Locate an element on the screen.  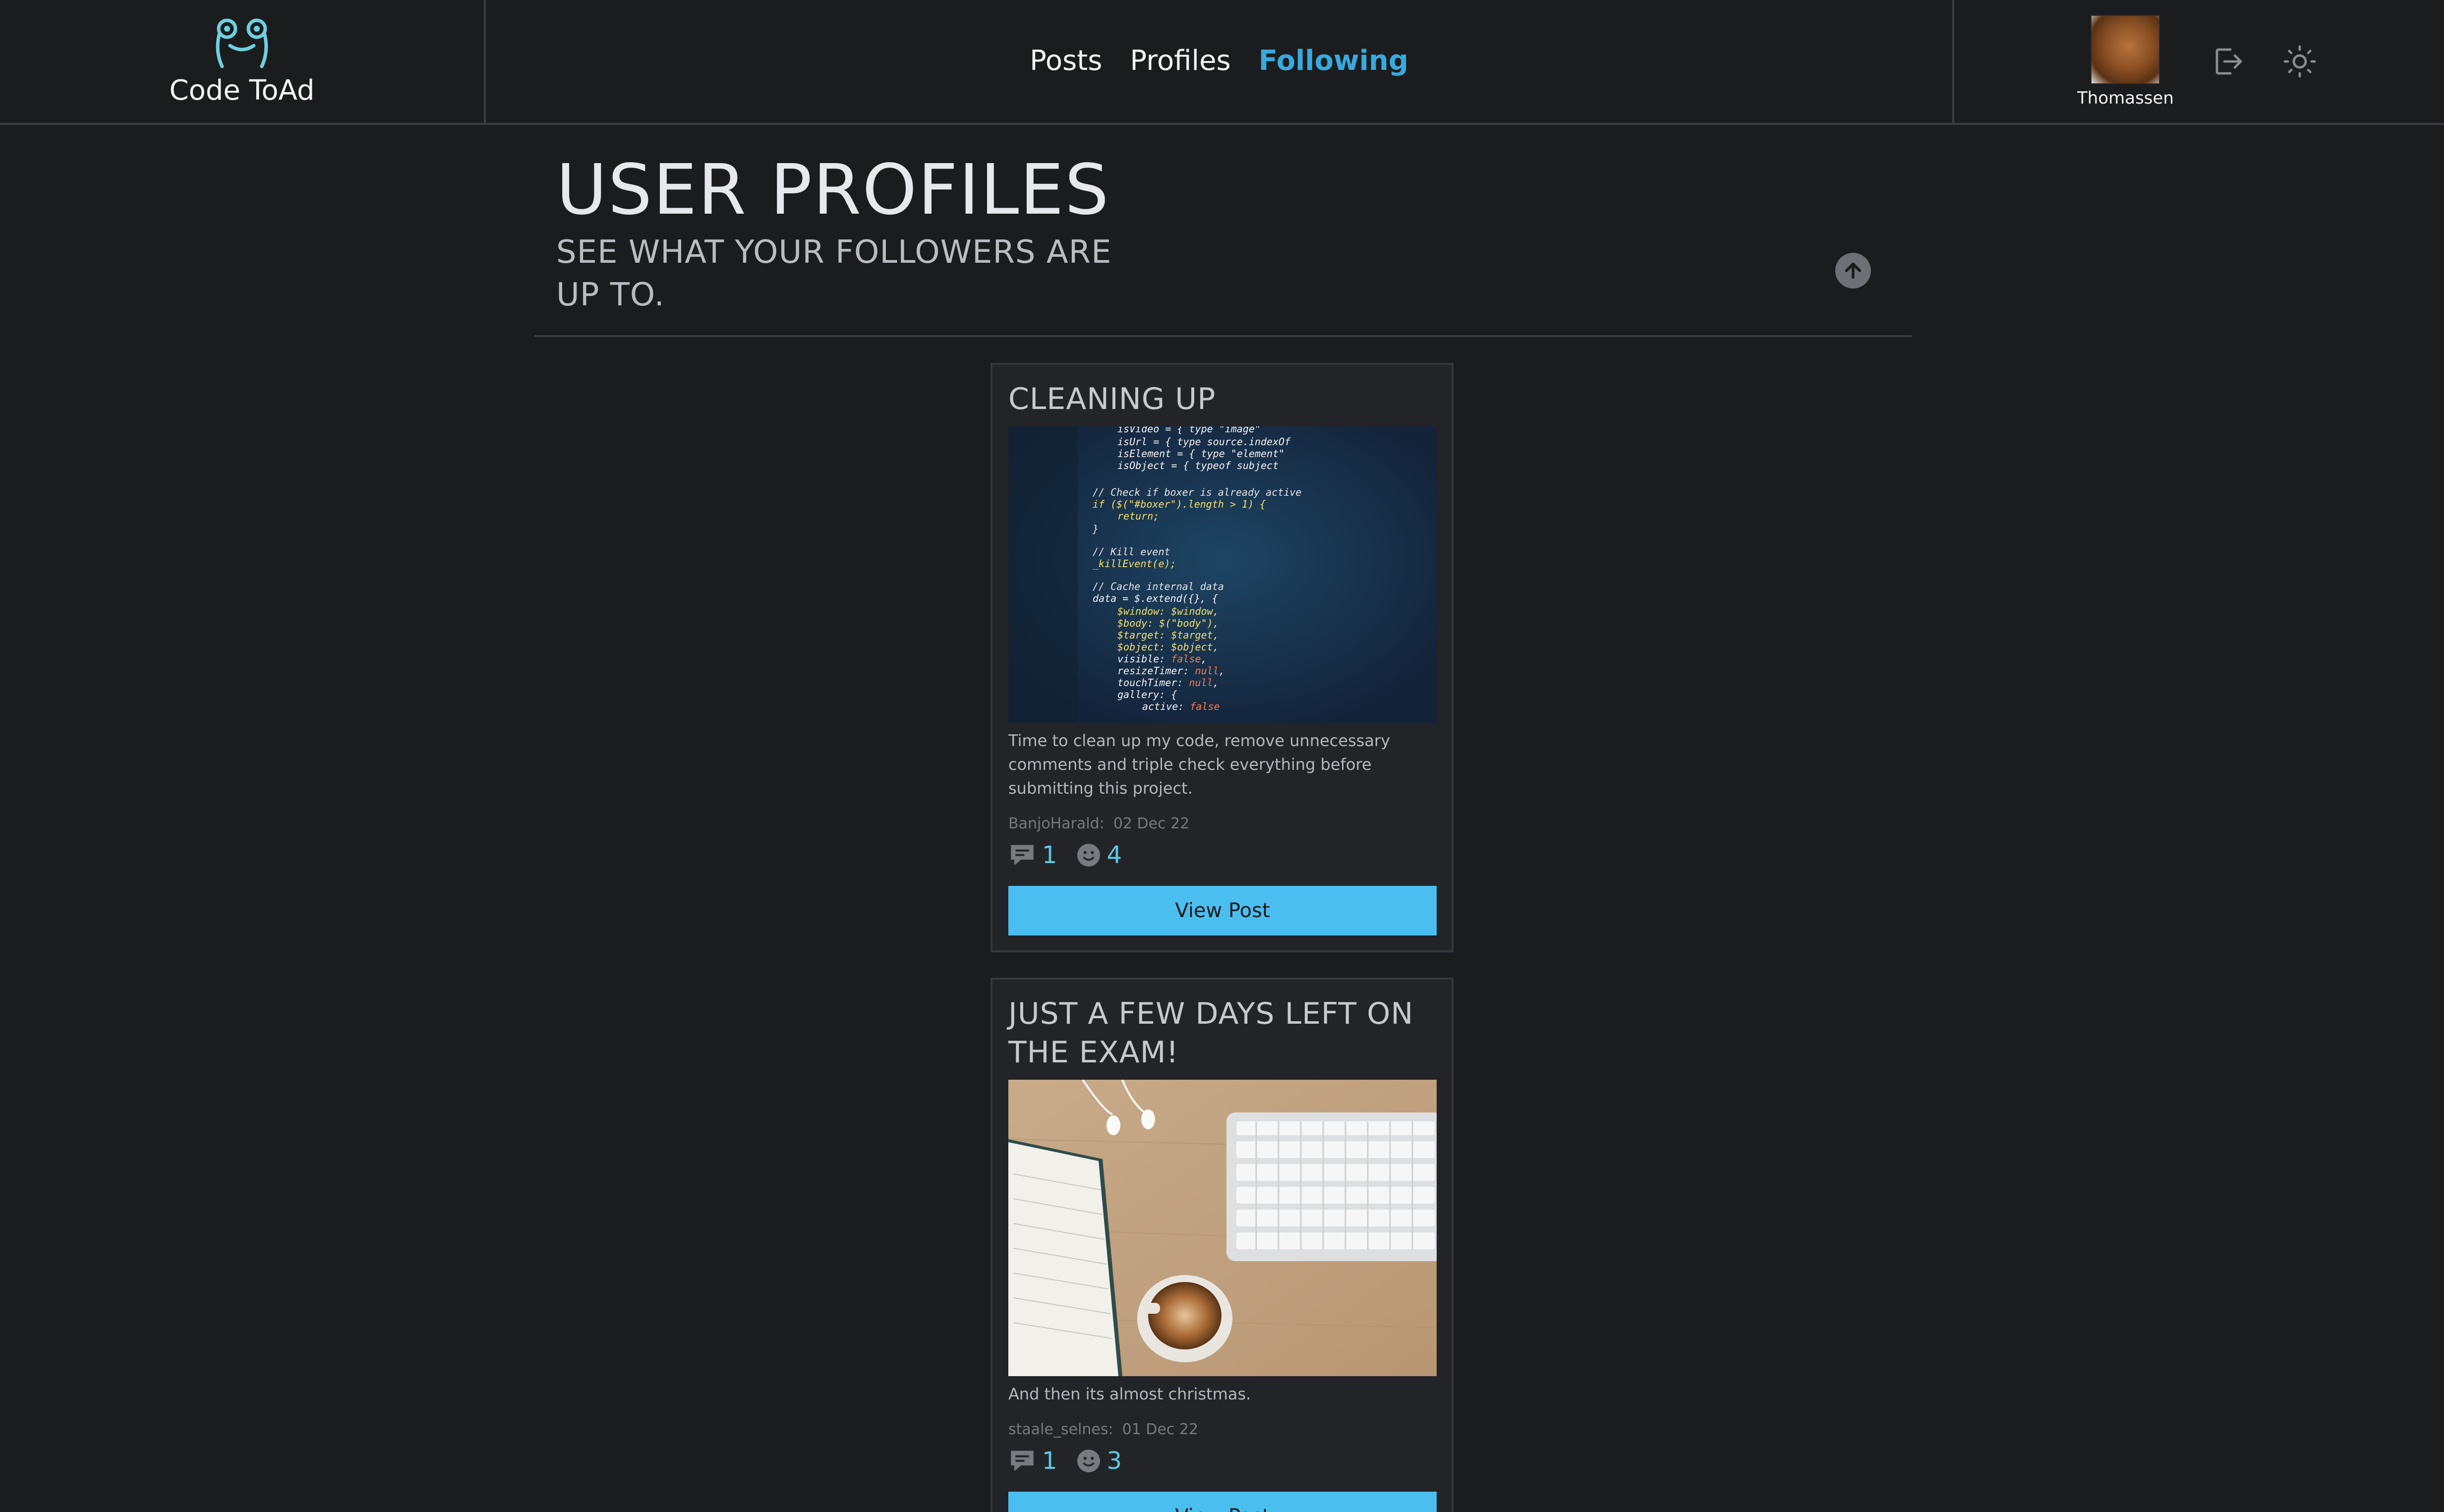
user-area: Thomassen is located at coordinates (2199, 61).